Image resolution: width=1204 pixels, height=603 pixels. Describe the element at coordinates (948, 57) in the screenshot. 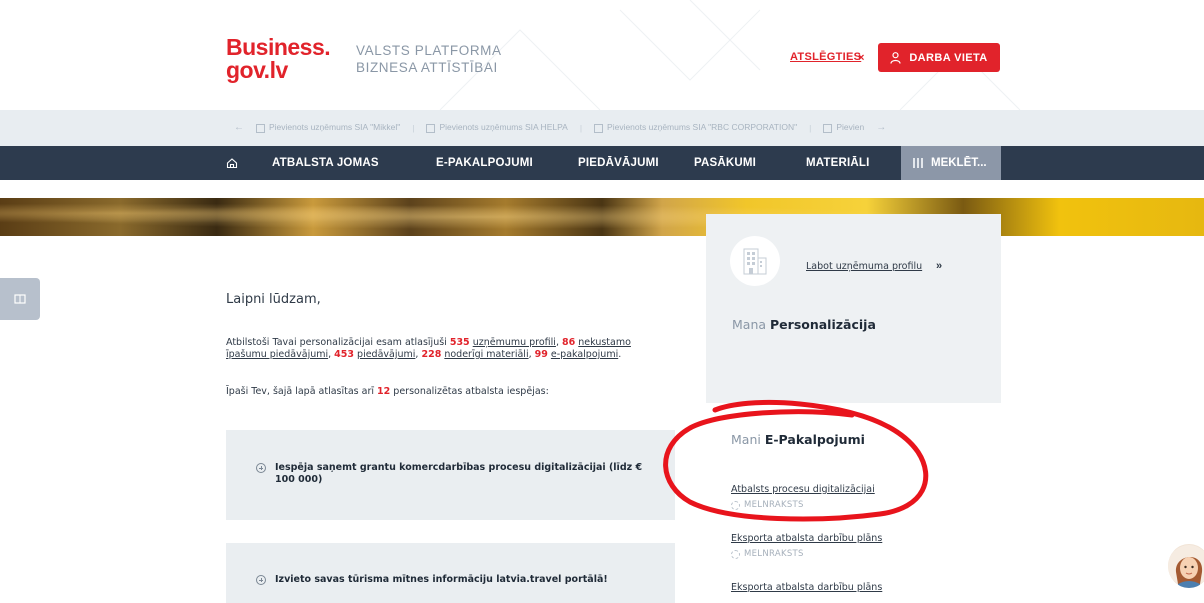

I see `workplace-button-label: DARBA VIETA` at that location.